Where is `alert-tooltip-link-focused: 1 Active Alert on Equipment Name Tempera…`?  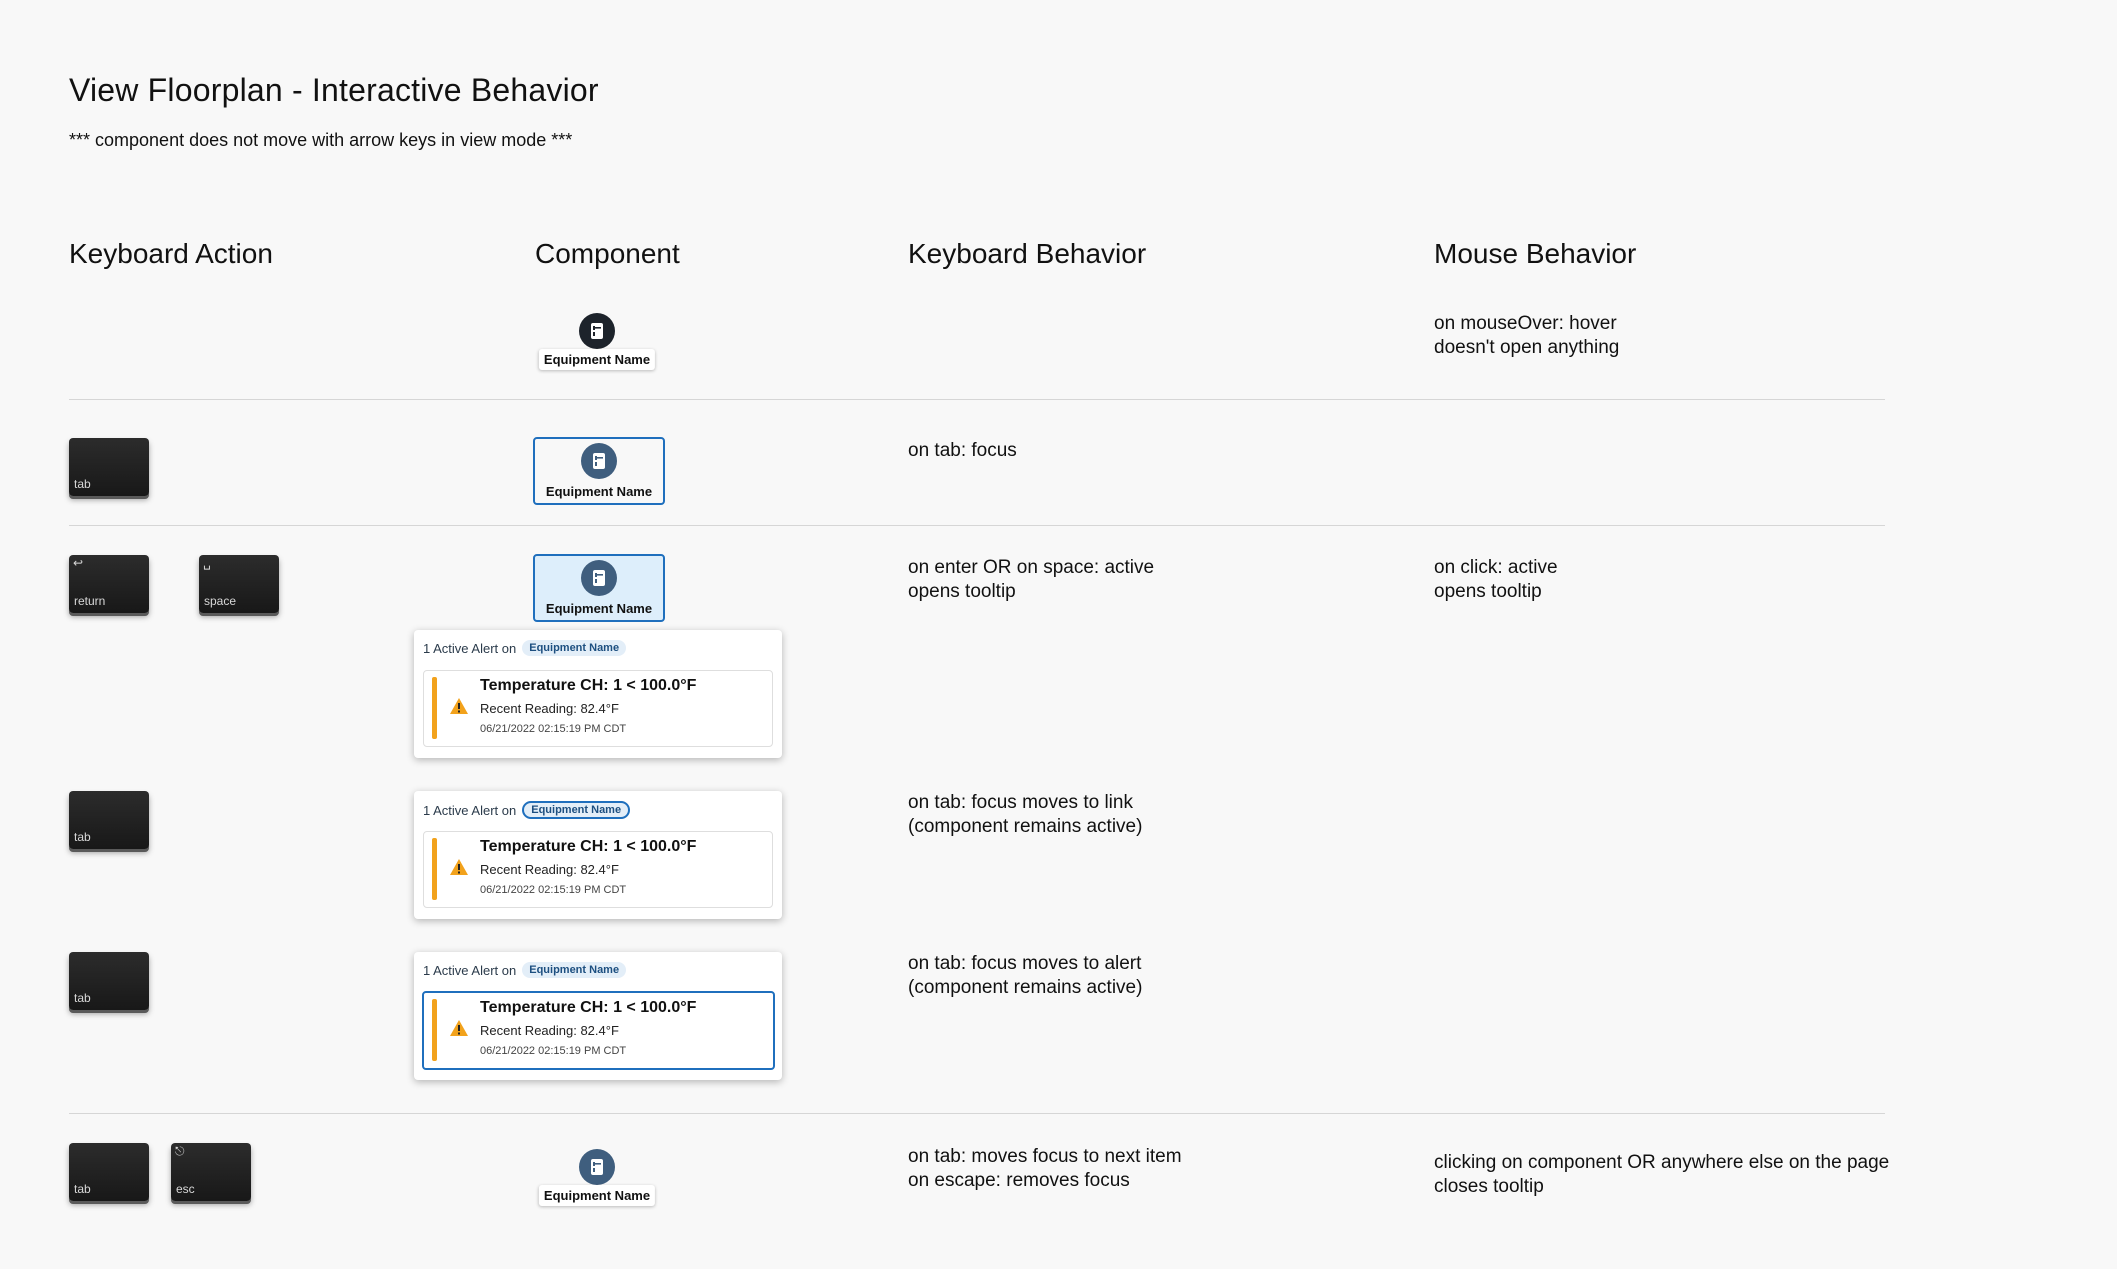
alert-tooltip-link-focused: 1 Active Alert on Equipment Name Tempera… is located at coordinates (598, 855).